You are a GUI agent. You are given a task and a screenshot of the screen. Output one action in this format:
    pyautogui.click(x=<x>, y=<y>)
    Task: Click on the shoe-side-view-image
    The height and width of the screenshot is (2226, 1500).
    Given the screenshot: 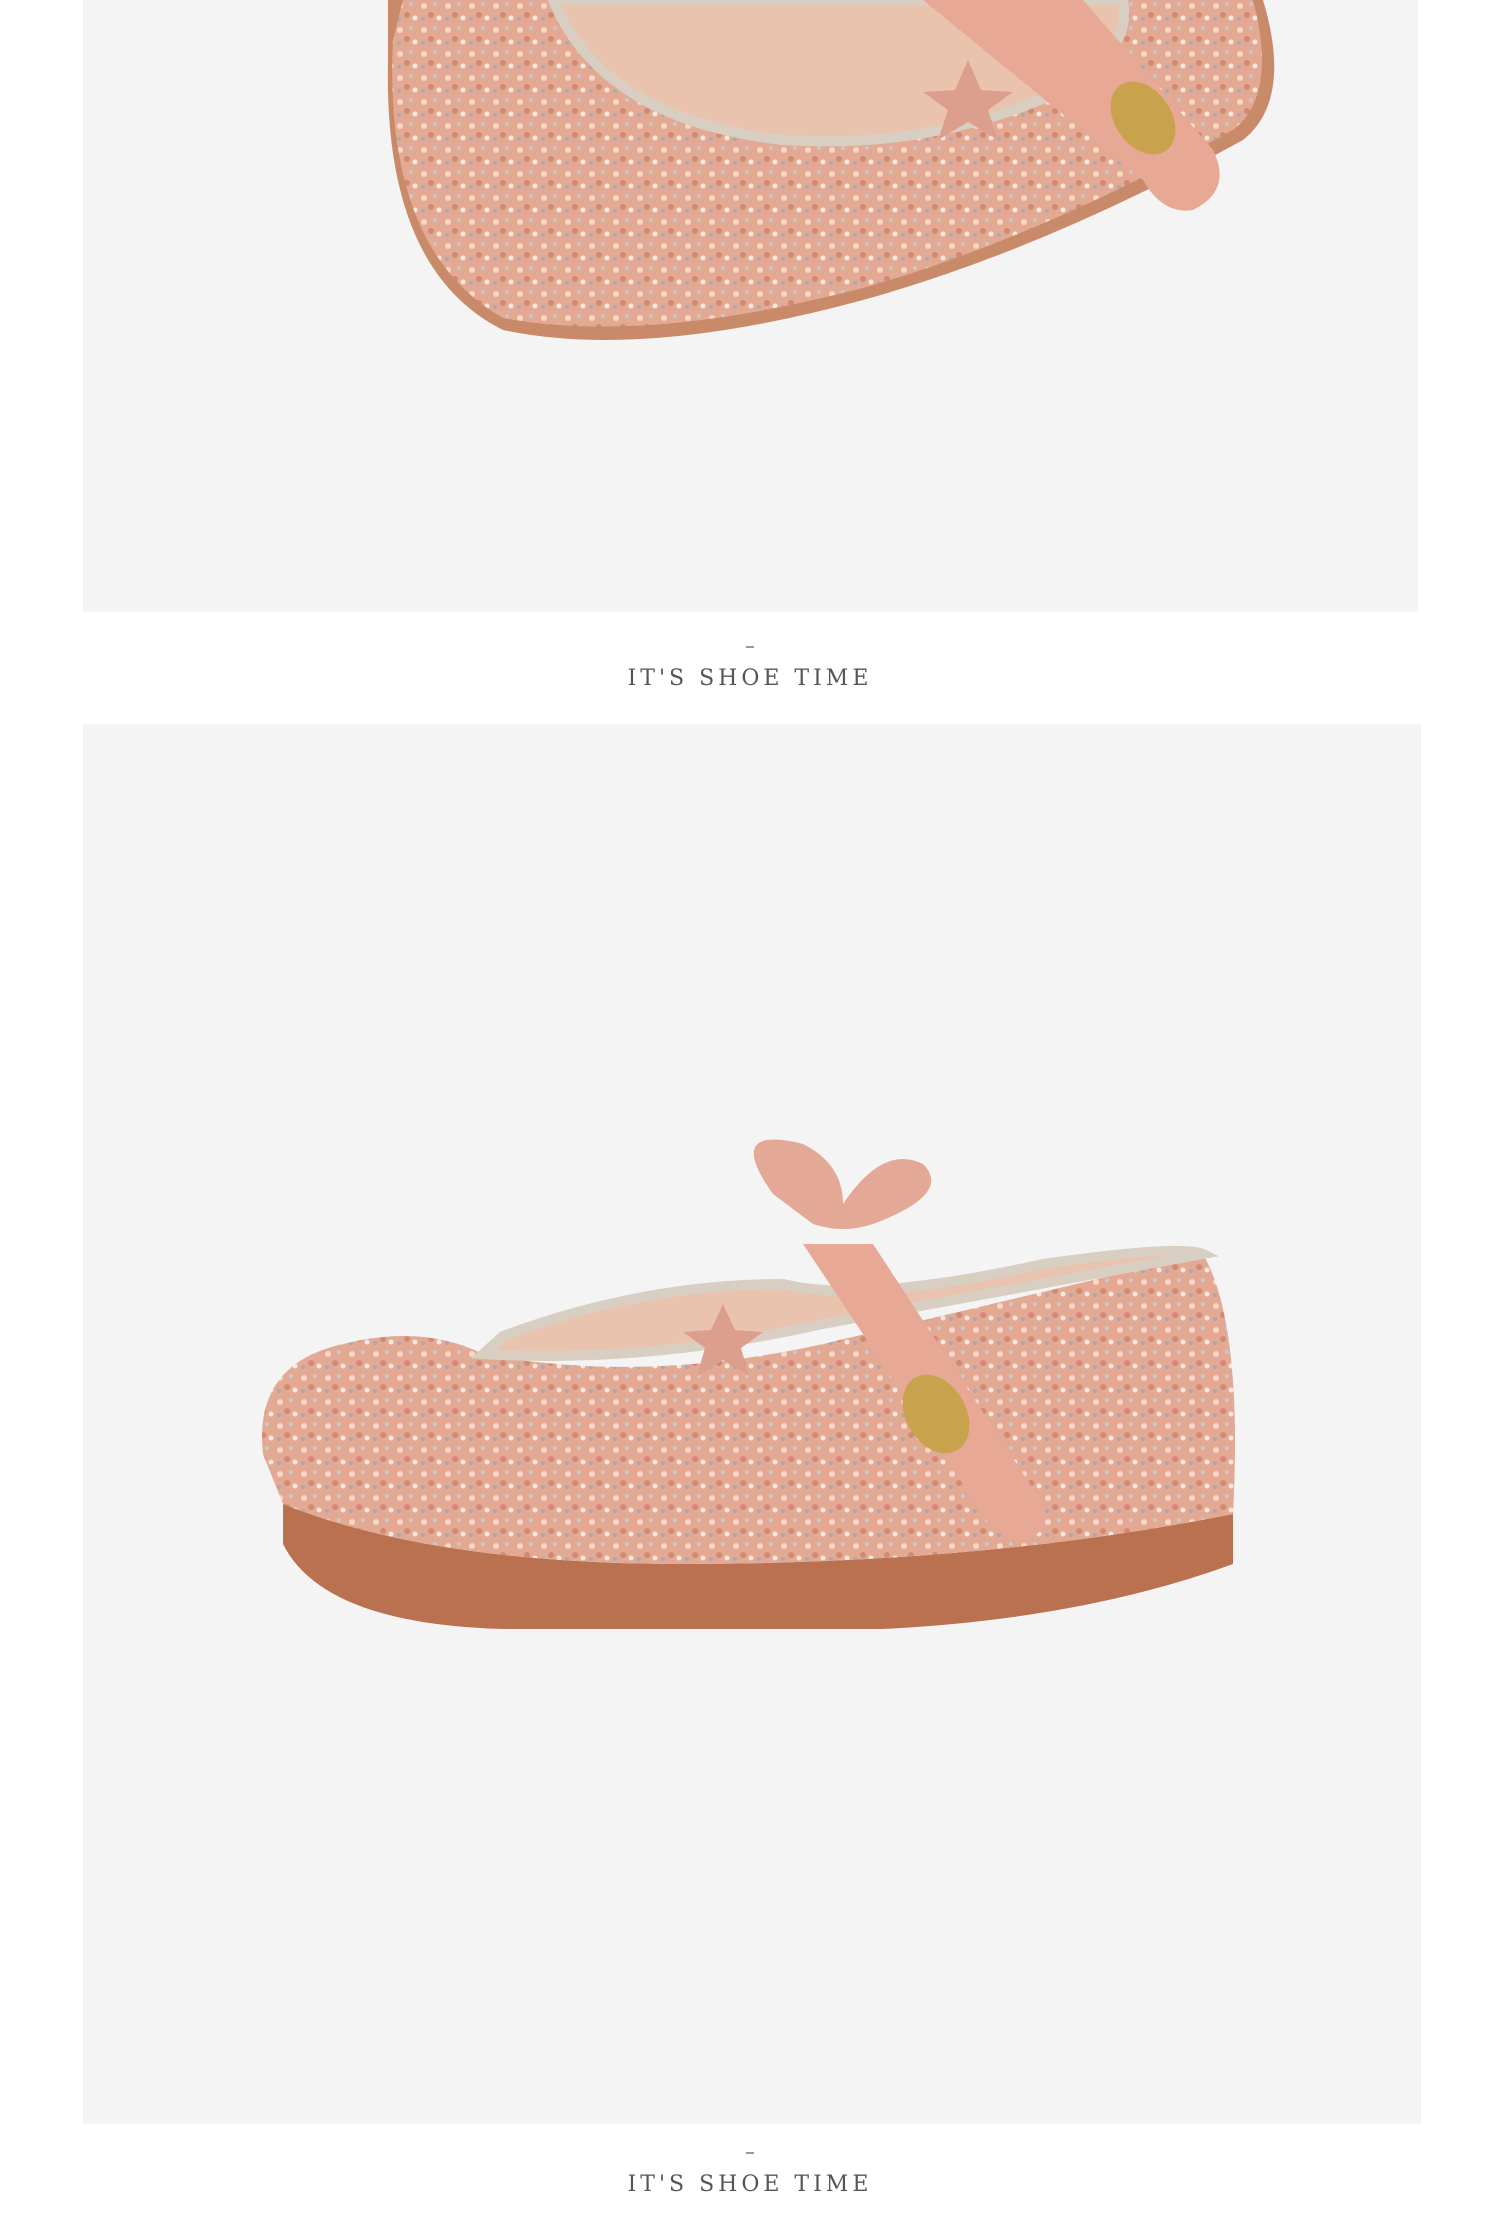 What is the action you would take?
    pyautogui.click(x=748, y=1384)
    